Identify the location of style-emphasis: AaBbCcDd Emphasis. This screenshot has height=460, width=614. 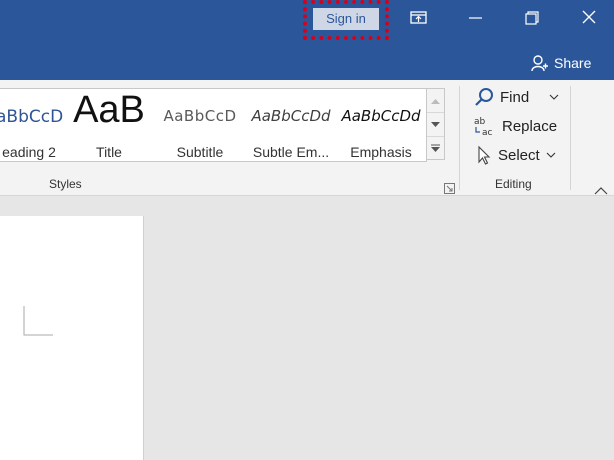
(381, 125).